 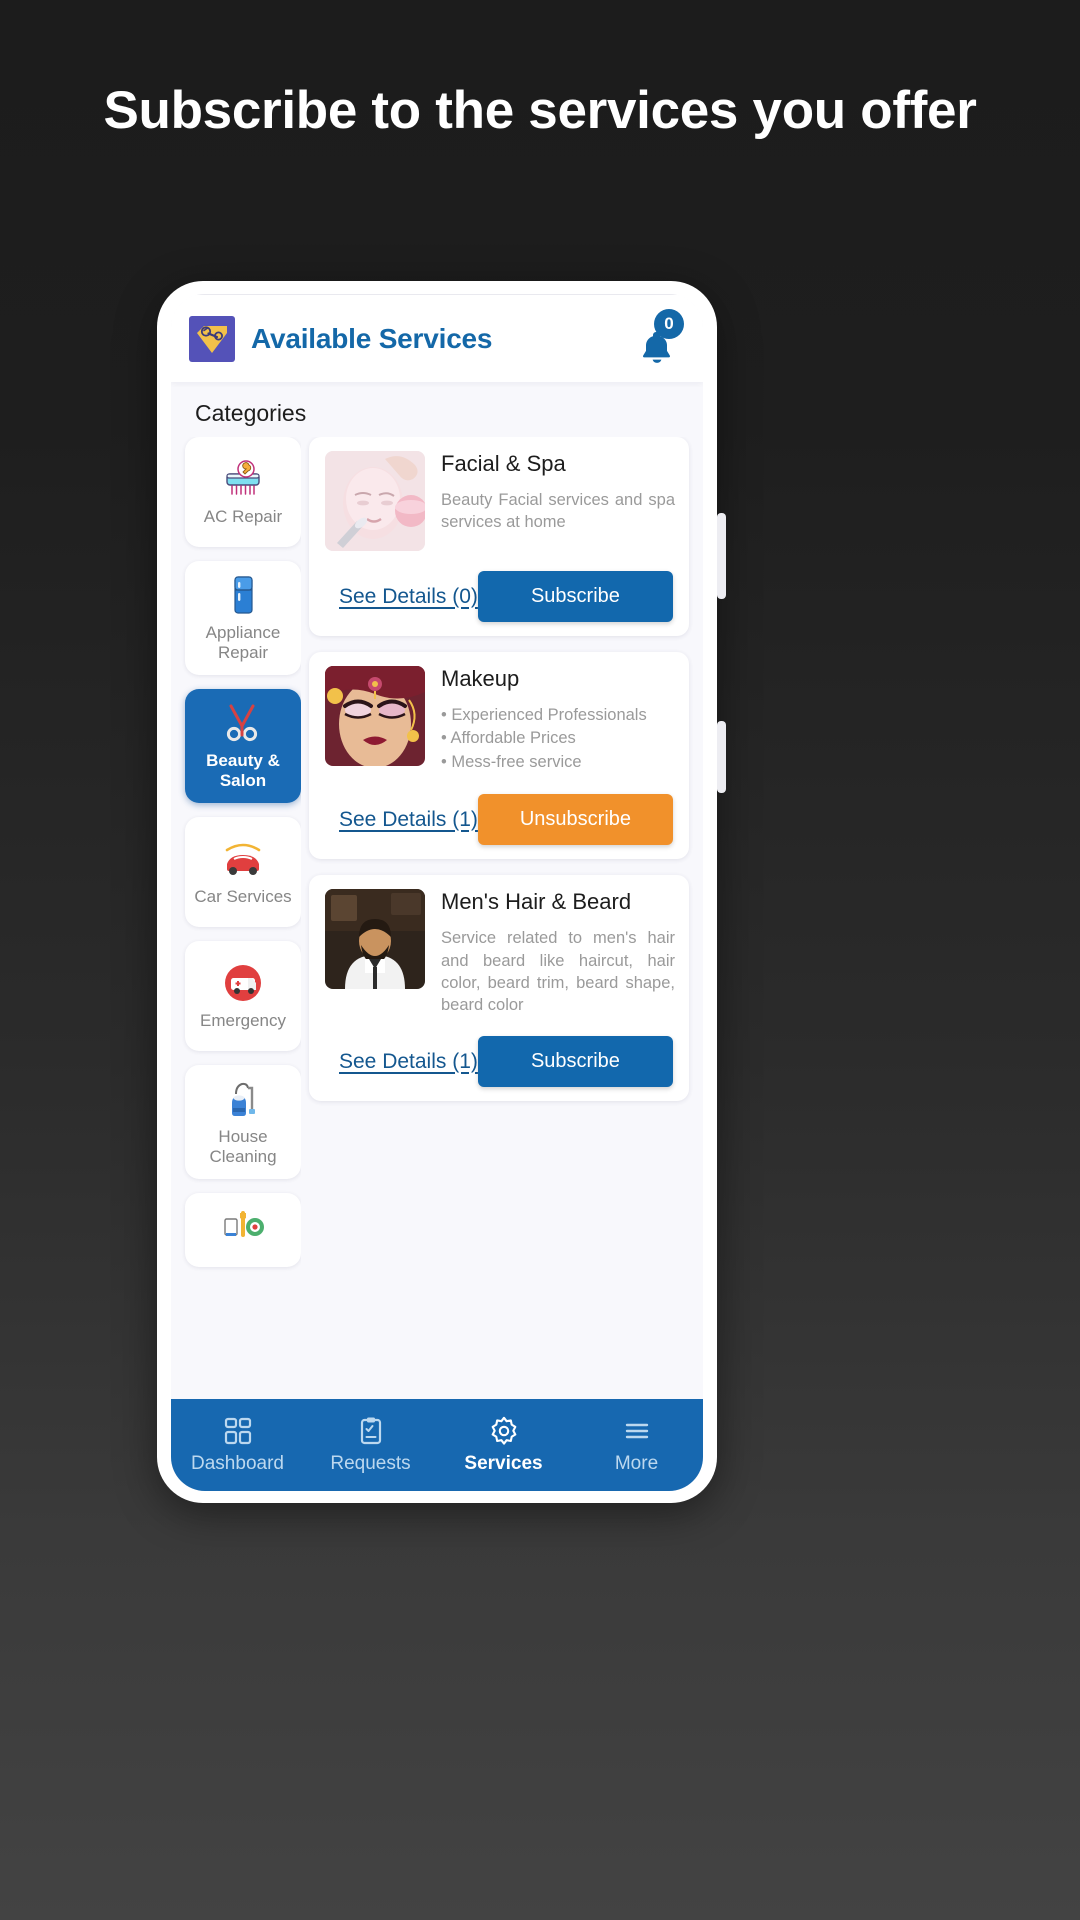 I want to click on sidebar-item-home-repair, so click(x=243, y=1230).